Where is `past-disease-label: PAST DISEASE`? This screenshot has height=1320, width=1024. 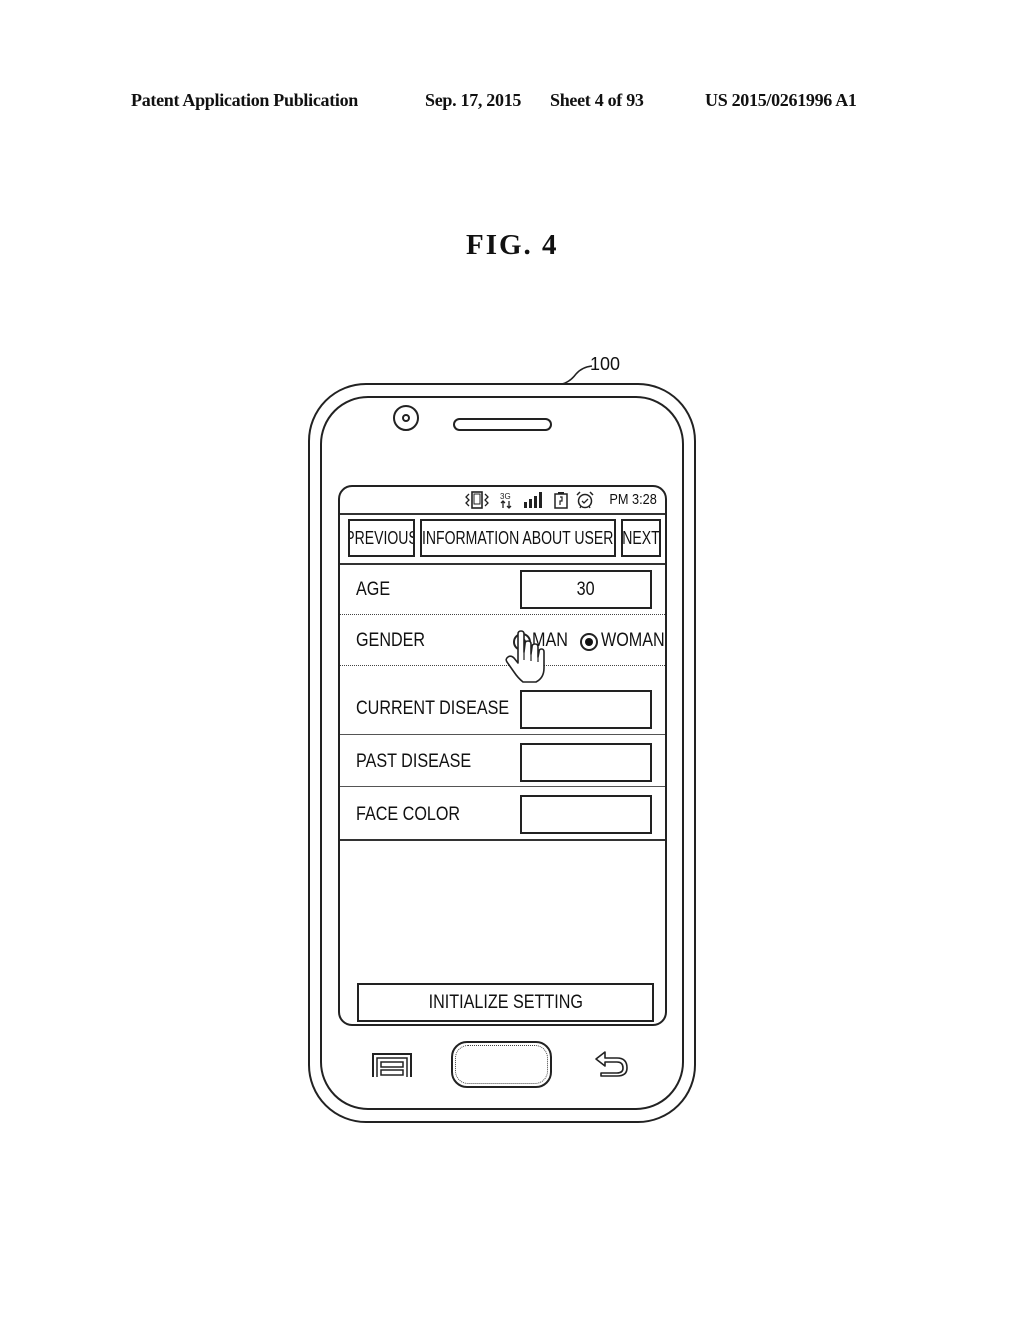 past-disease-label: PAST DISEASE is located at coordinates (414, 761).